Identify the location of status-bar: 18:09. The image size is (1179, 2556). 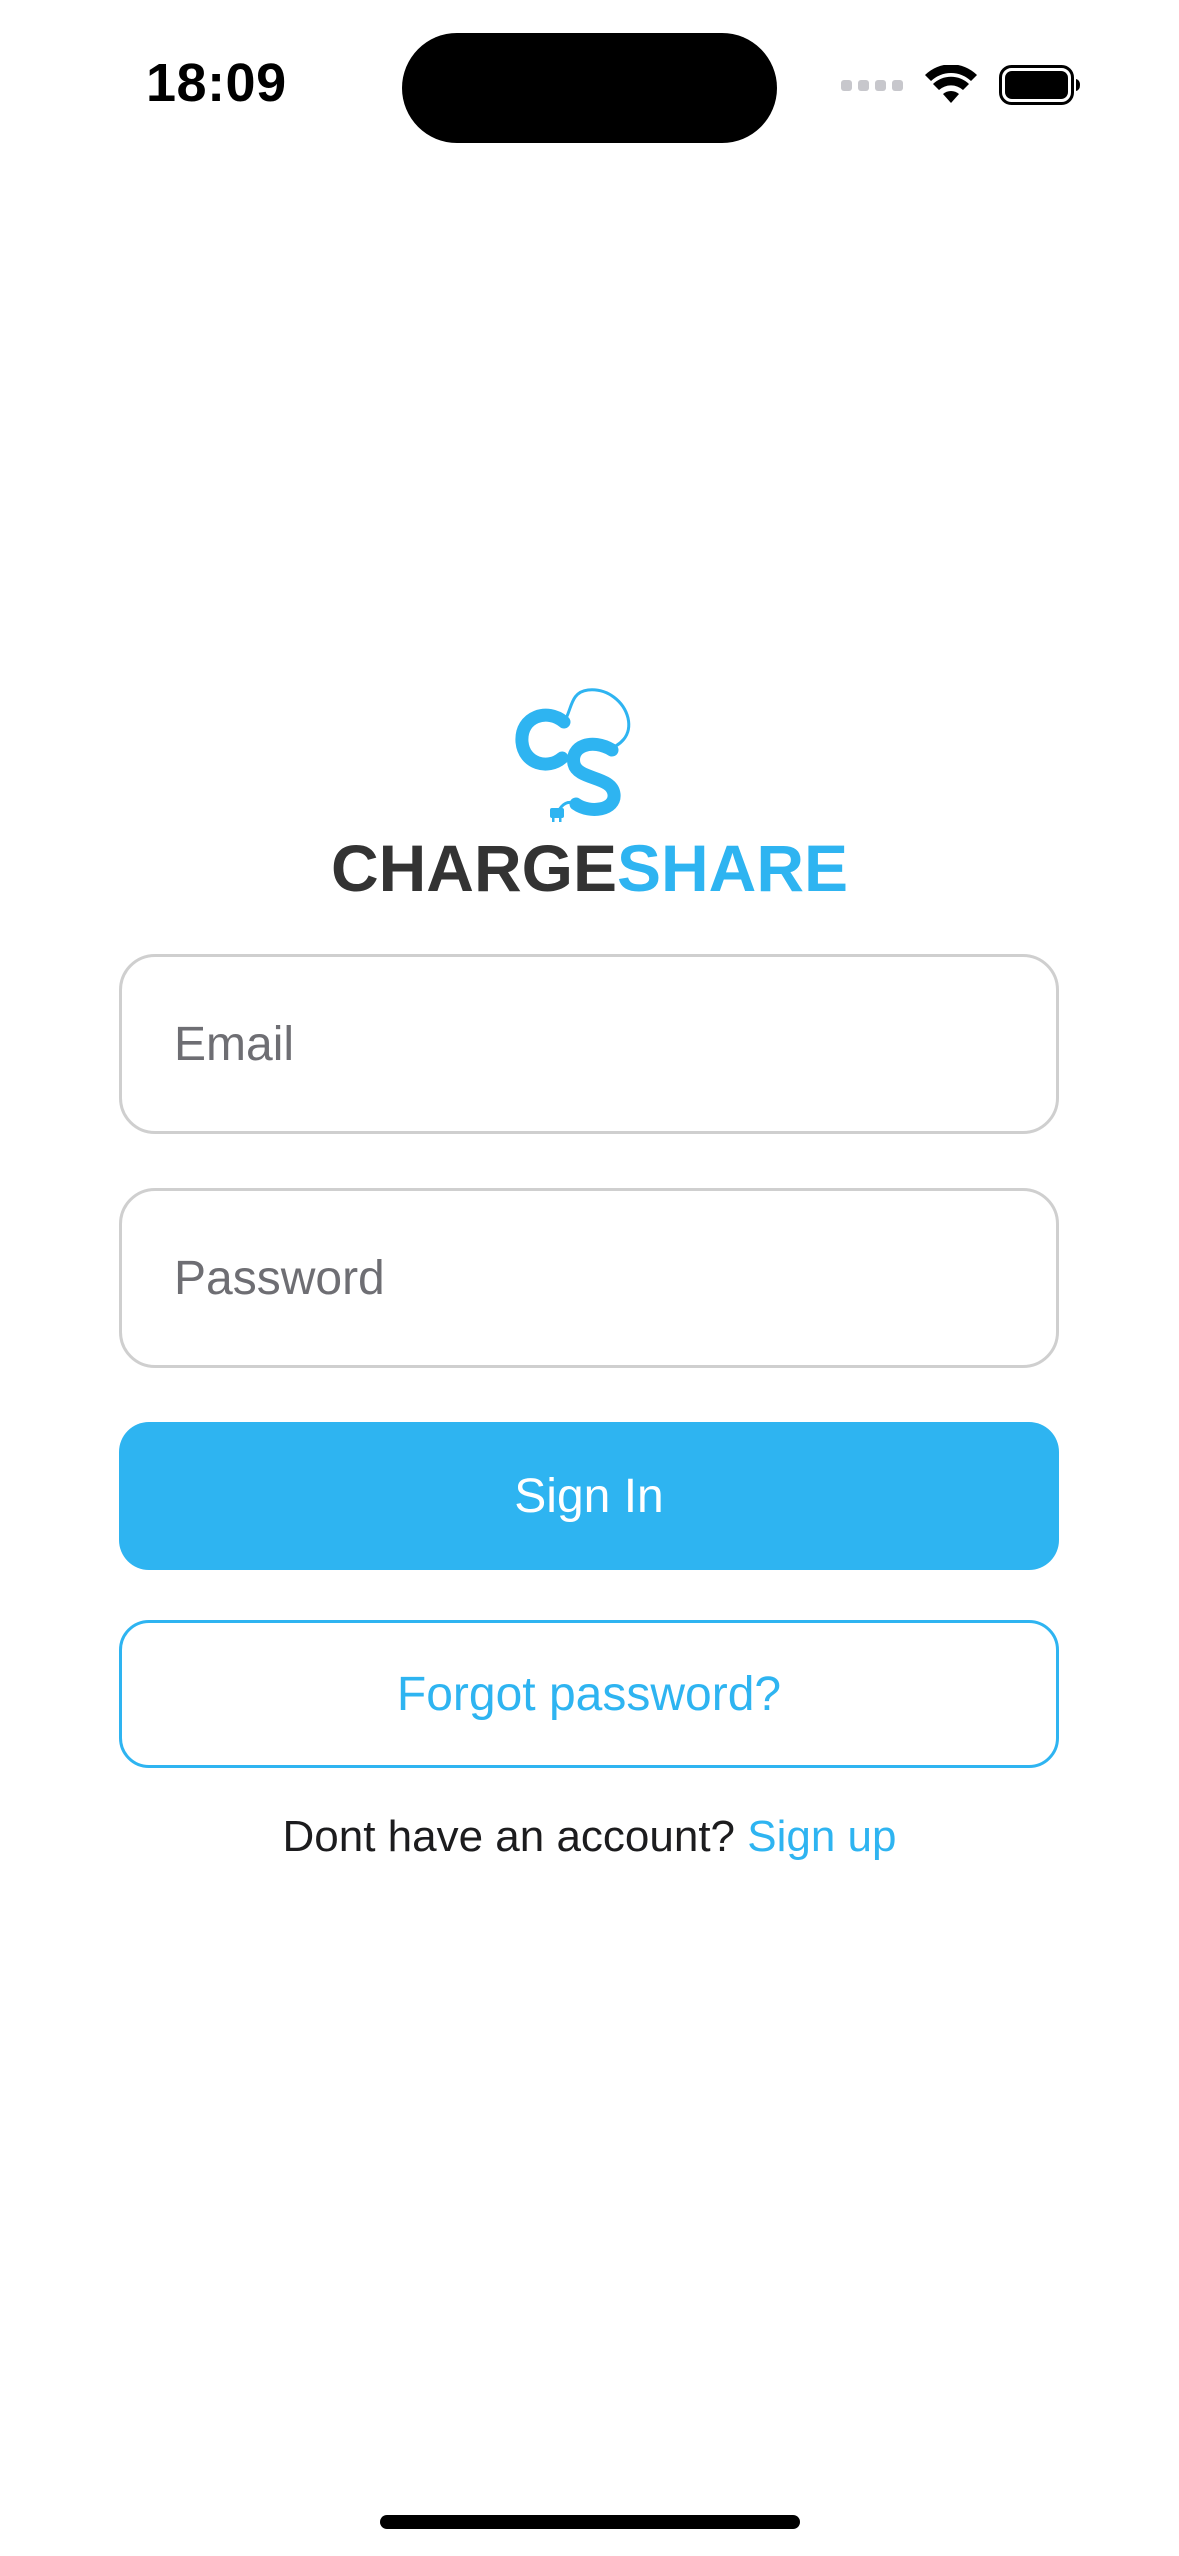
(589, 75).